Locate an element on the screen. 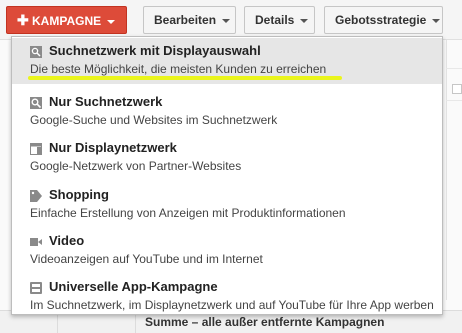 The image size is (462, 333). menu-item-title: Suchnetzwerk mit Displayauswahl is located at coordinates (155, 50).